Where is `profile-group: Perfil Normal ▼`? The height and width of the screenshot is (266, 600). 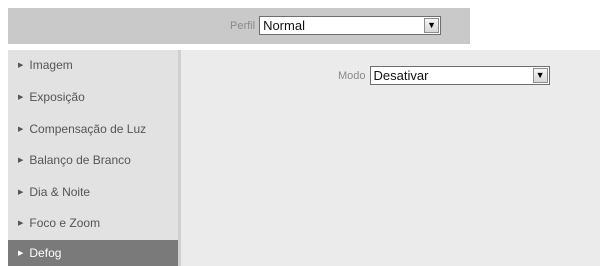 profile-group: Perfil Normal ▼ is located at coordinates (336, 25).